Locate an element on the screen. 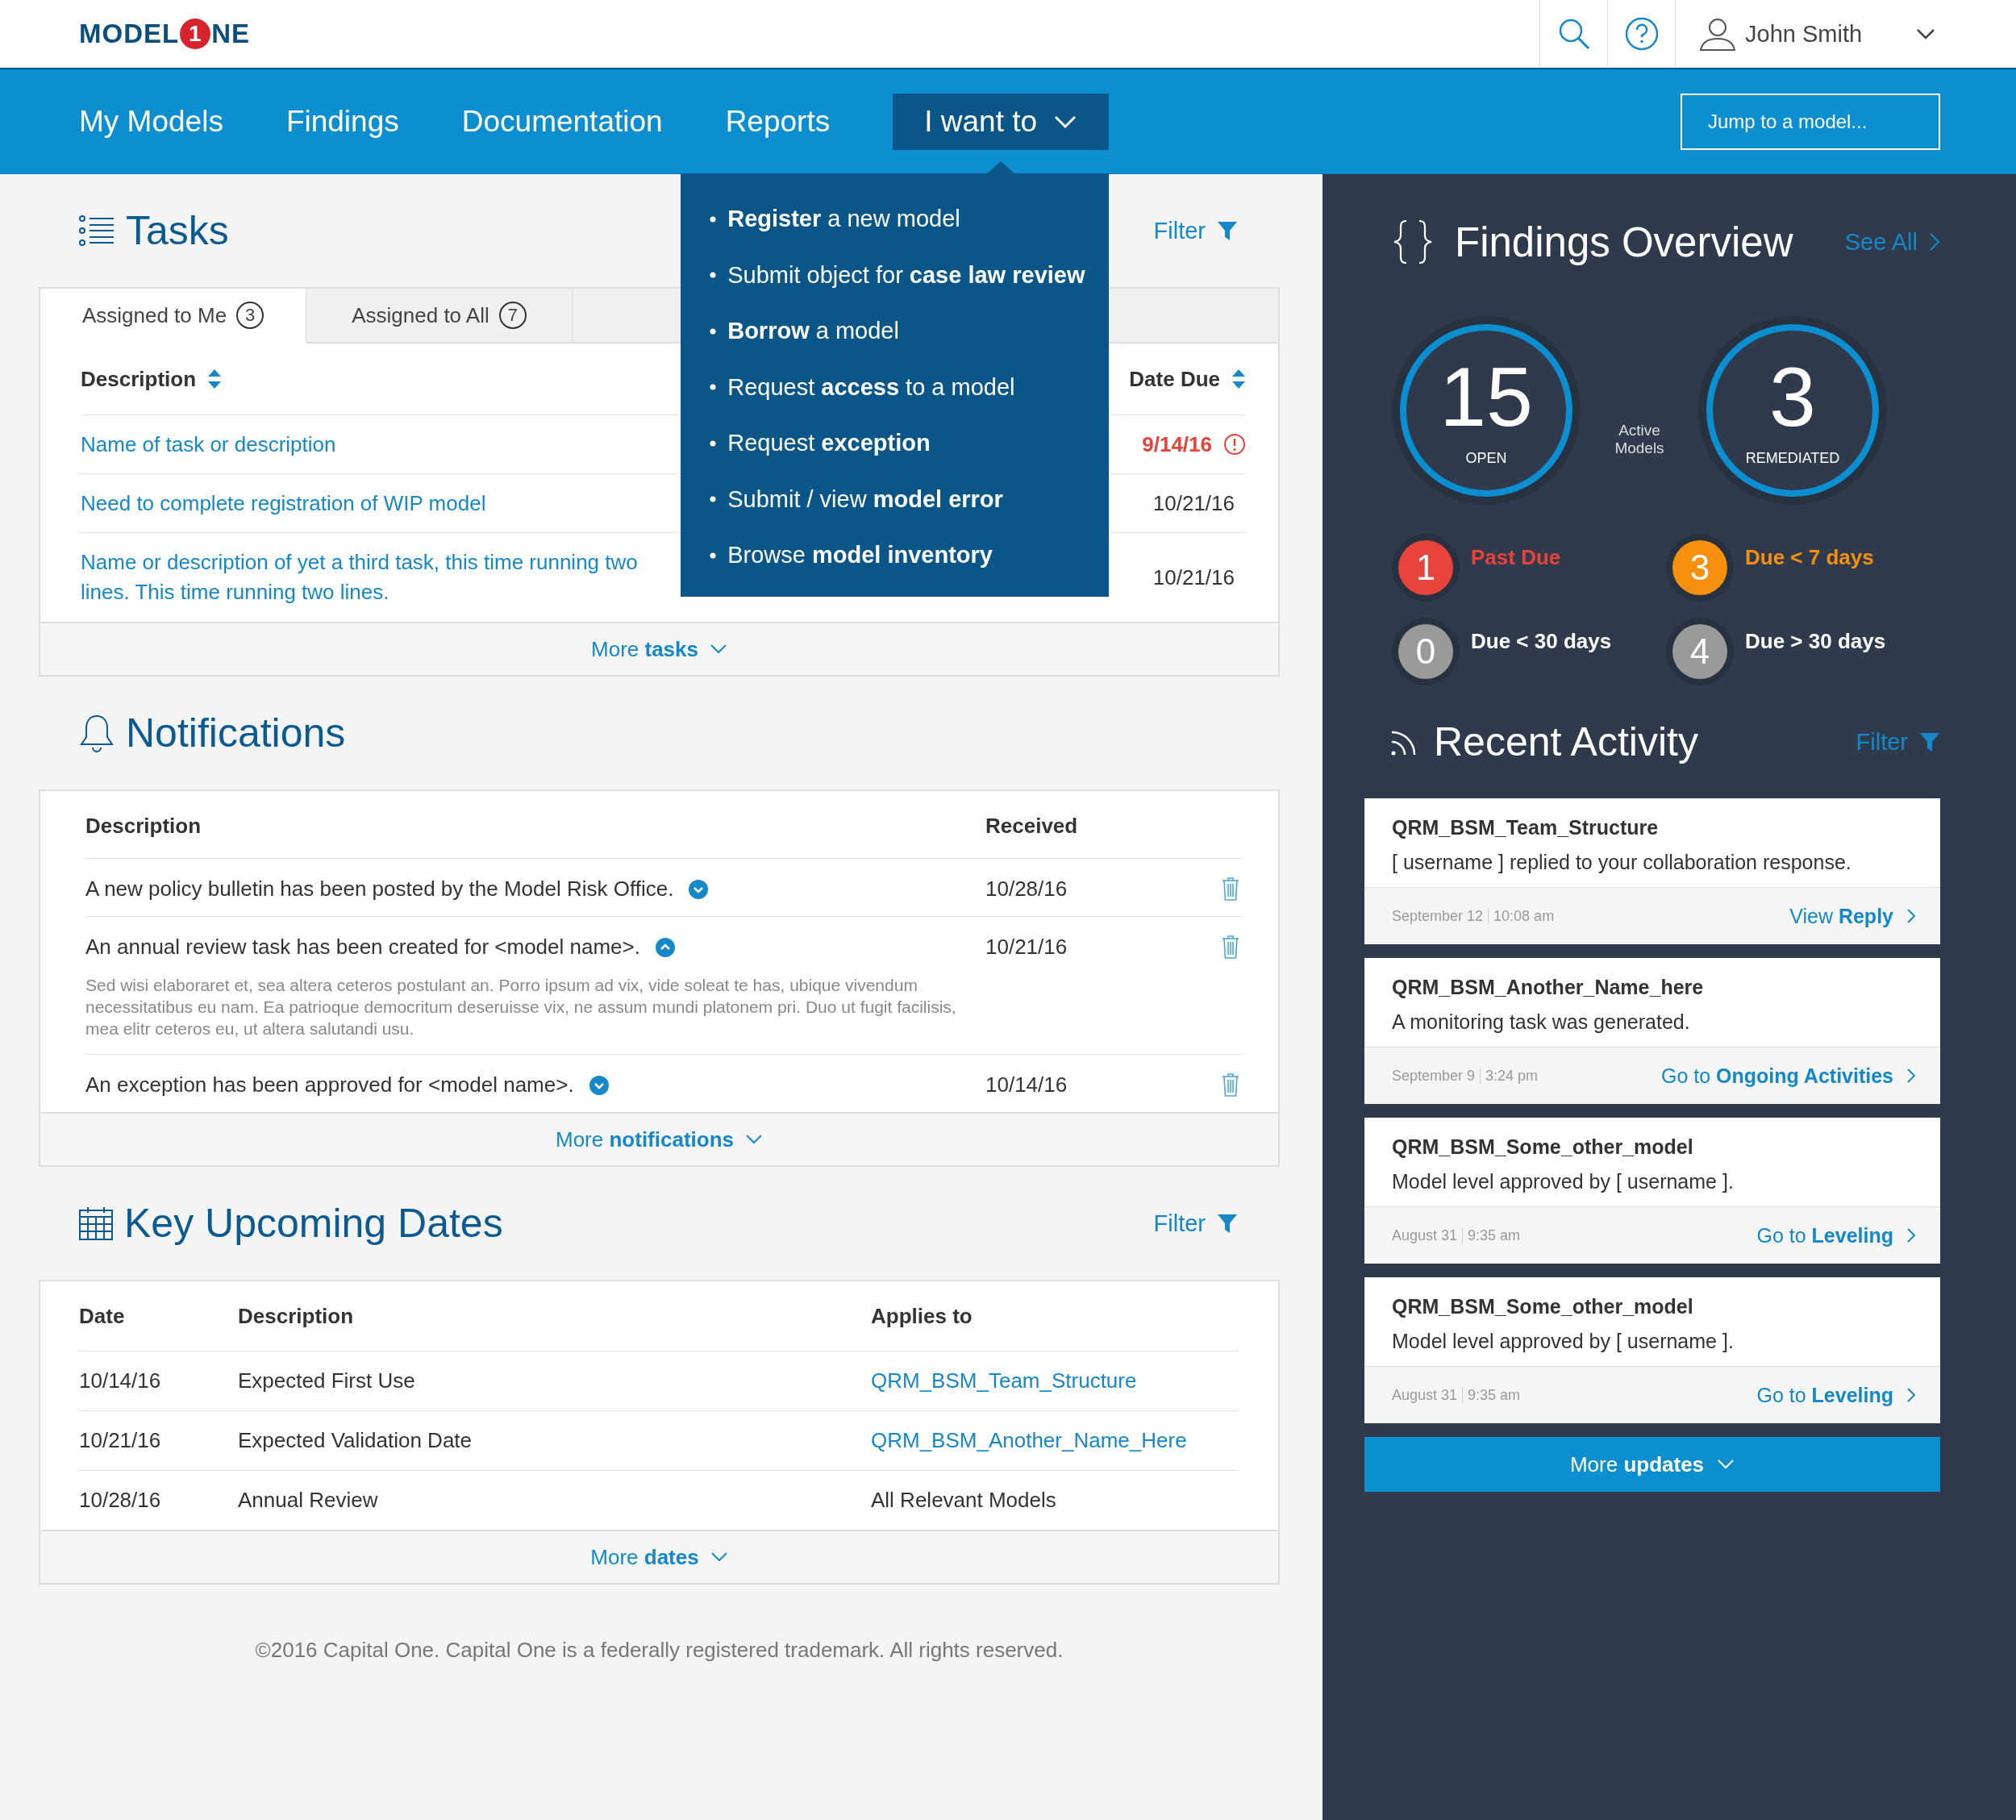 This screenshot has height=1820, width=2016. notification-text: A new policy bulletin has been posted by the Model Risk Office. is located at coordinates (379, 889).